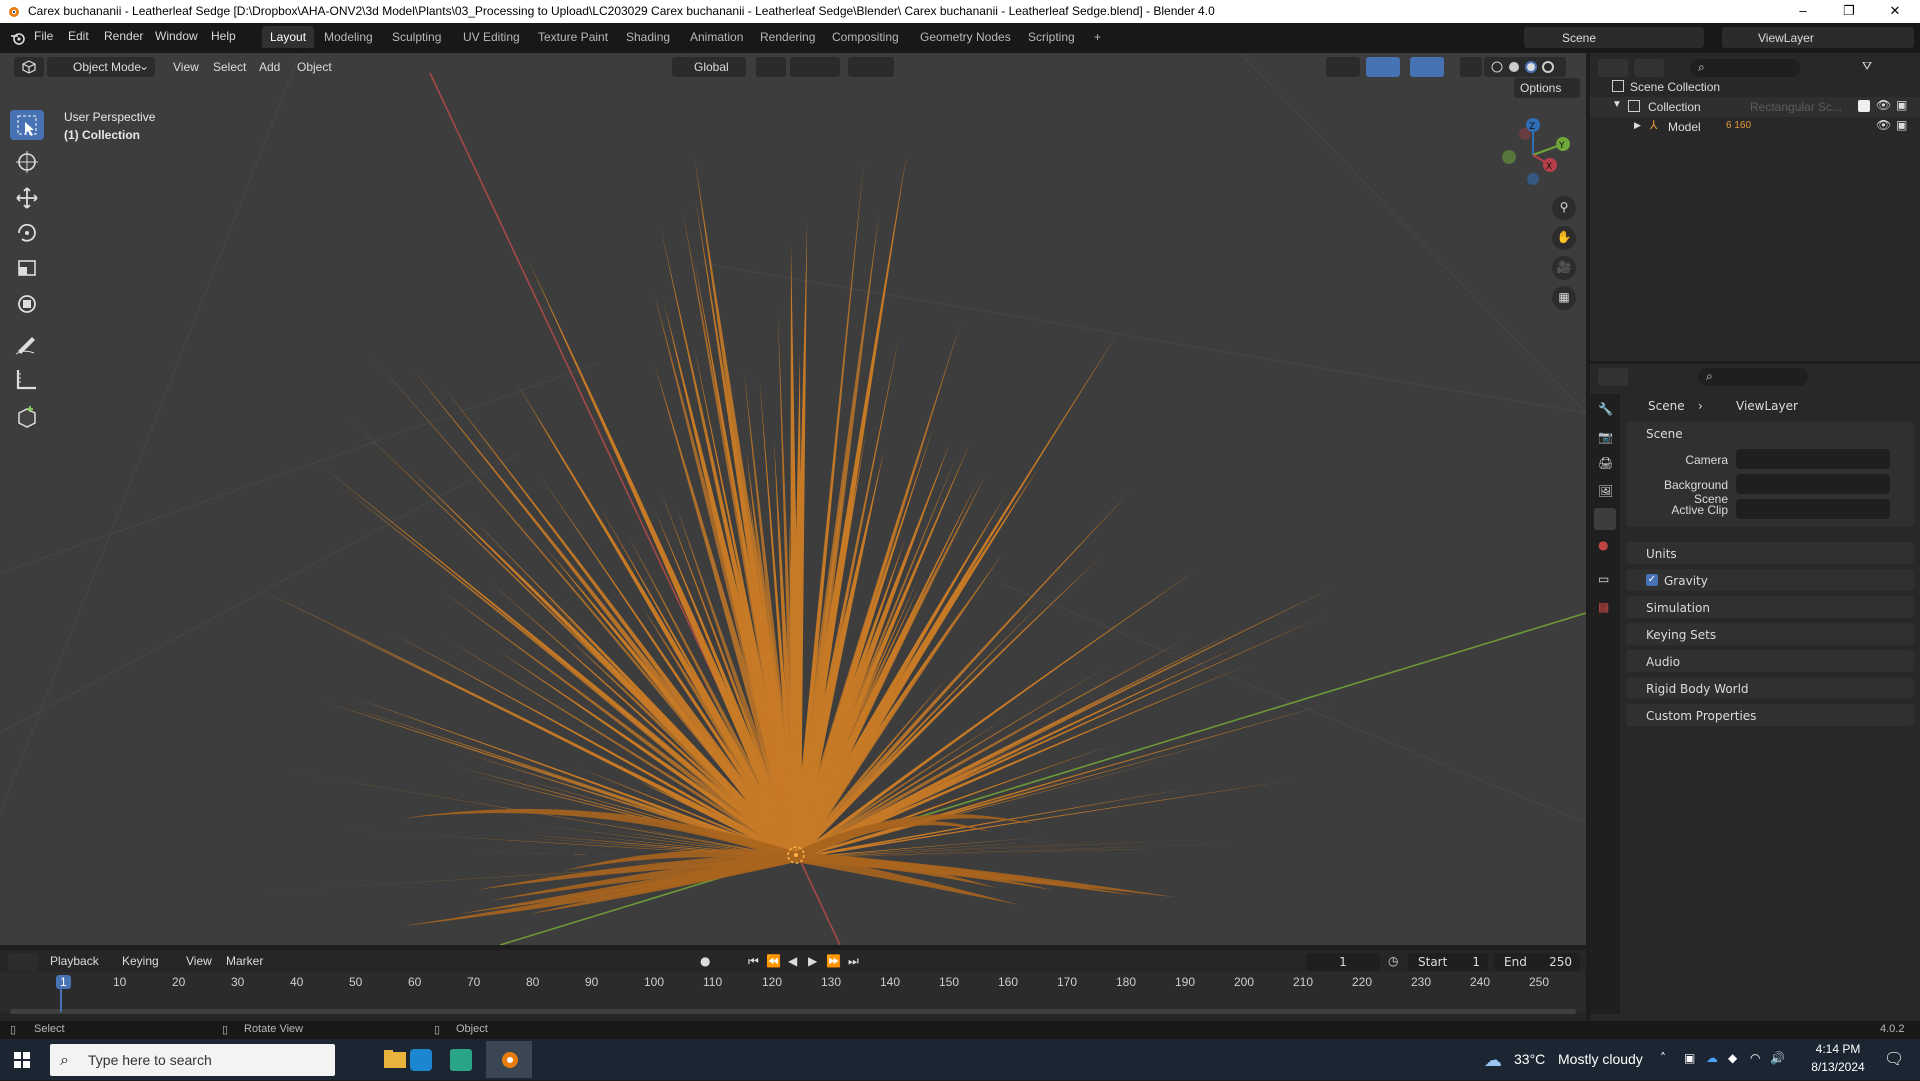 The height and width of the screenshot is (1081, 1920). I want to click on menu-edit: Edit, so click(78, 36).